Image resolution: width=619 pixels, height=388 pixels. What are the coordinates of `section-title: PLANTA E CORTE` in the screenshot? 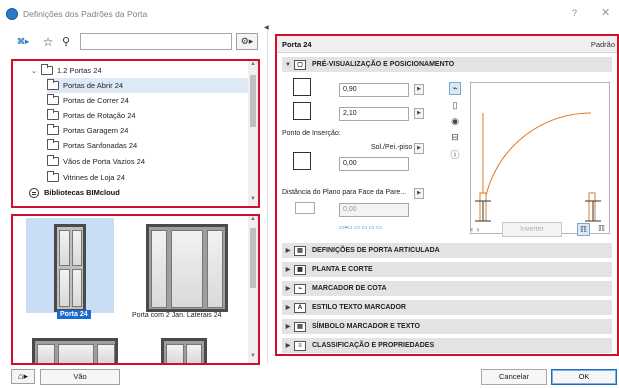 It's located at (342, 269).